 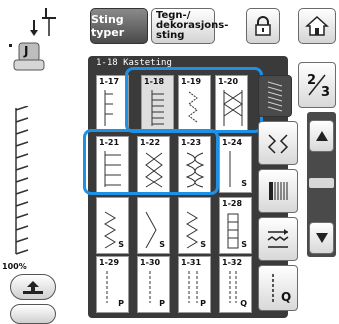 What do you see at coordinates (22, 180) in the screenshot?
I see `stitch-preview` at bounding box center [22, 180].